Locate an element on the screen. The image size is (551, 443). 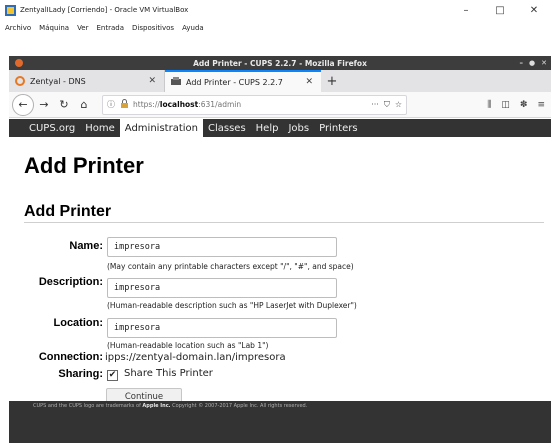
menu-archivo: Archivo is located at coordinates (17, 28).